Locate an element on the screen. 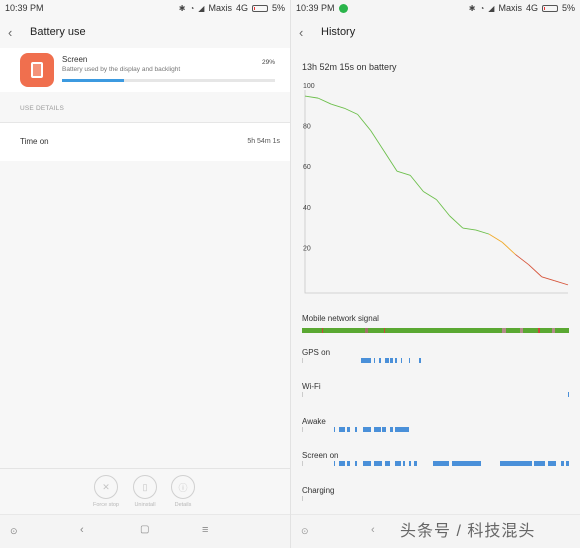 Image resolution: width=580 pixels, height=548 pixels. track-label-charging: Charging is located at coordinates (318, 490).